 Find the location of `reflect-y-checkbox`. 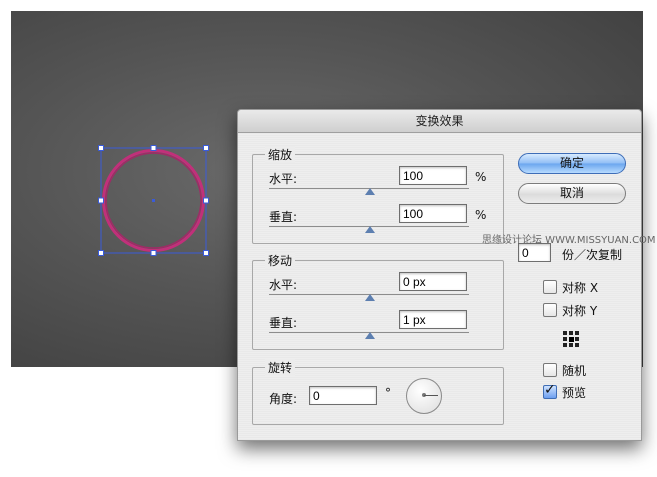

reflect-y-checkbox is located at coordinates (550, 310).